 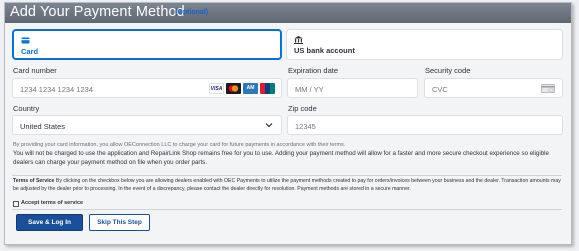 What do you see at coordinates (548, 88) in the screenshot?
I see `cvc-card-icon` at bounding box center [548, 88].